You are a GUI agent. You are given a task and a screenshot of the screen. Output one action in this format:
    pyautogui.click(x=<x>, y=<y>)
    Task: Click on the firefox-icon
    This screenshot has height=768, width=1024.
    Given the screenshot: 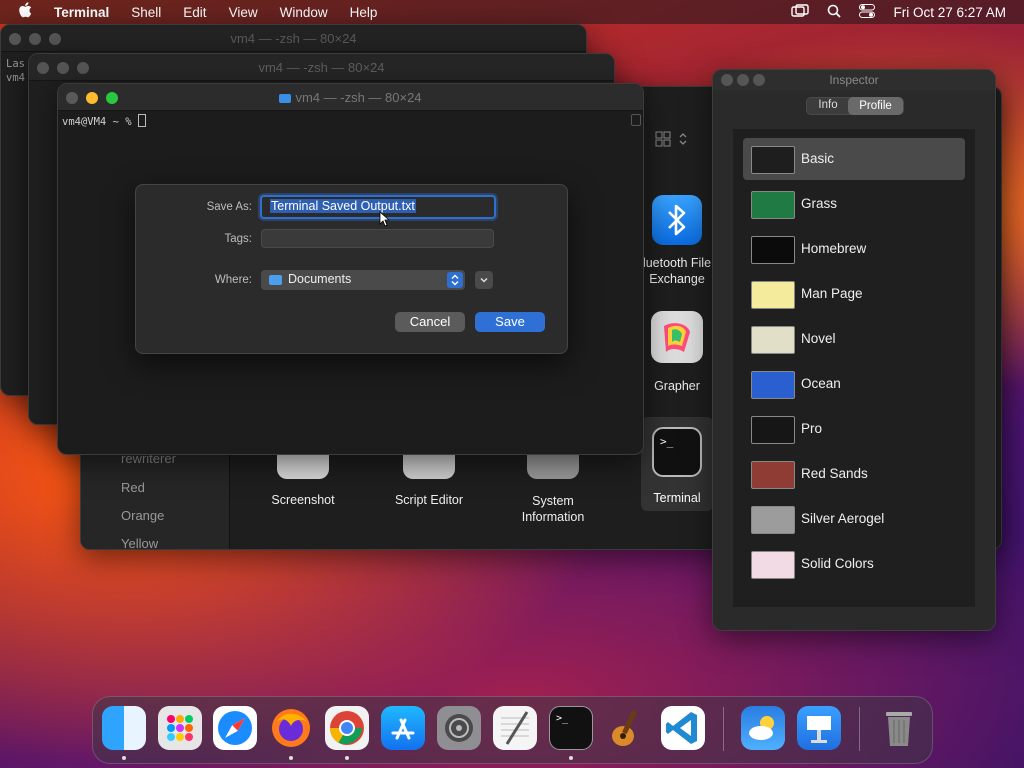 What is the action you would take?
    pyautogui.click(x=291, y=728)
    